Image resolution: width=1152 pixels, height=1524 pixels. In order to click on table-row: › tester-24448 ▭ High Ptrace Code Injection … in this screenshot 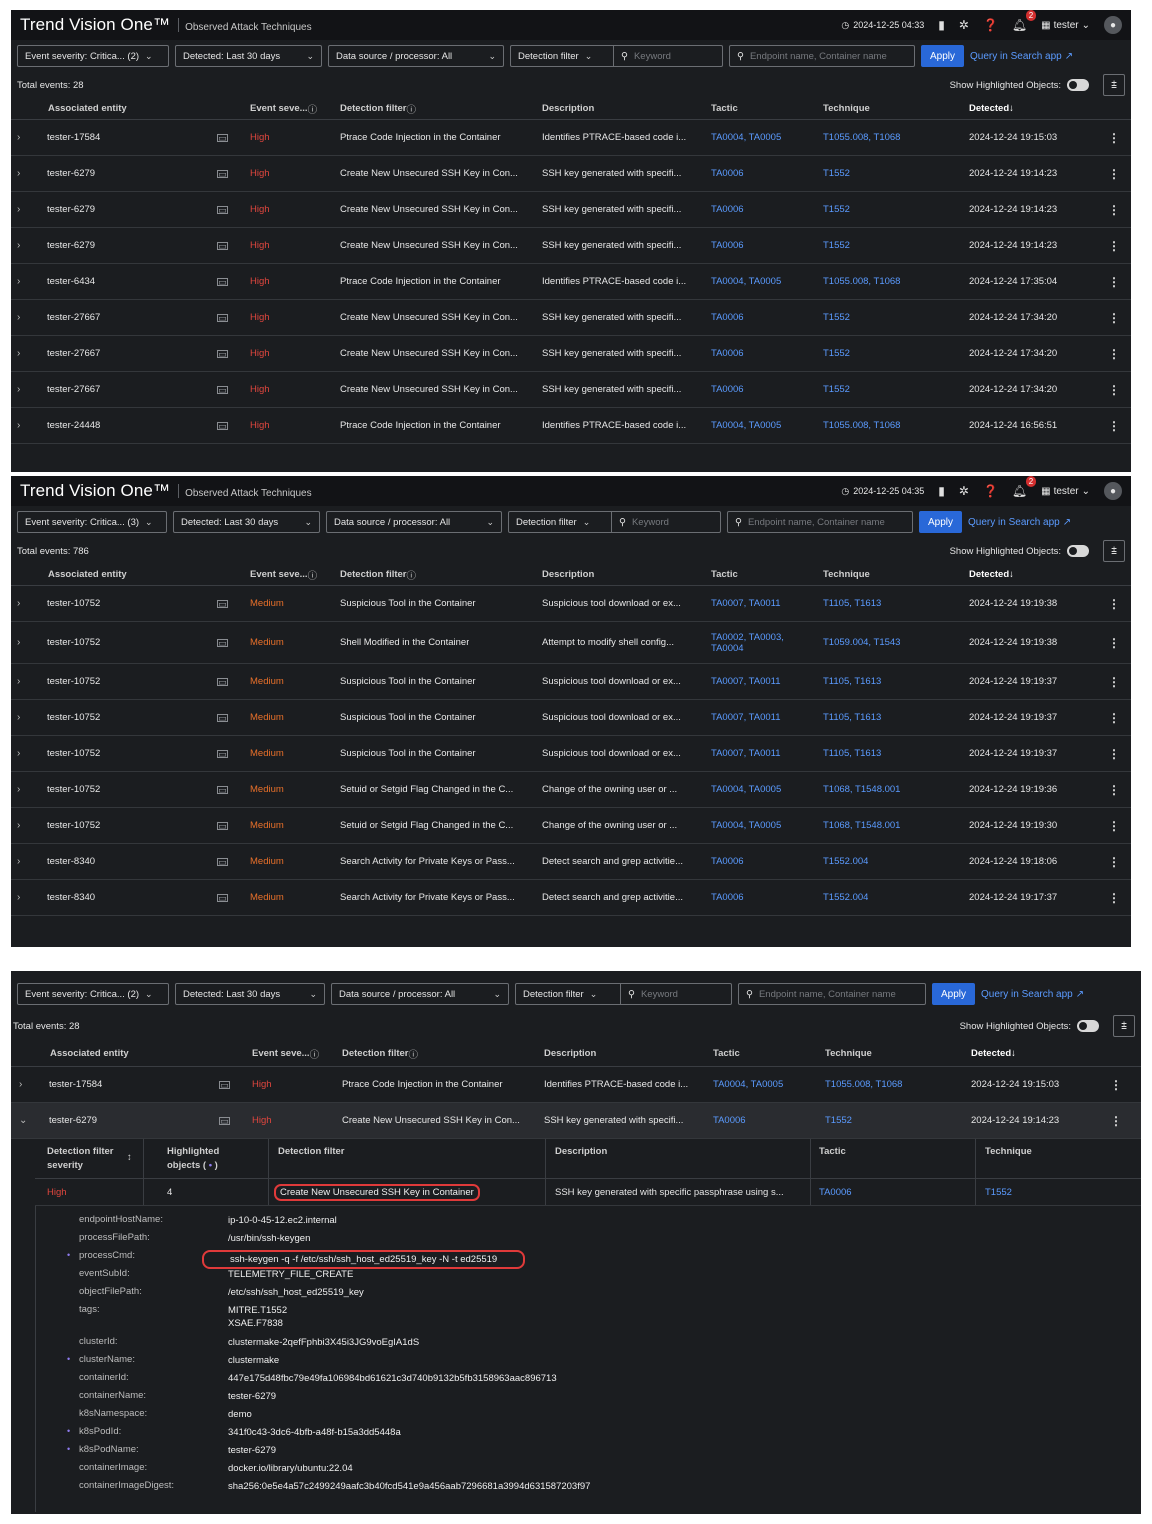, I will do `click(571, 426)`.